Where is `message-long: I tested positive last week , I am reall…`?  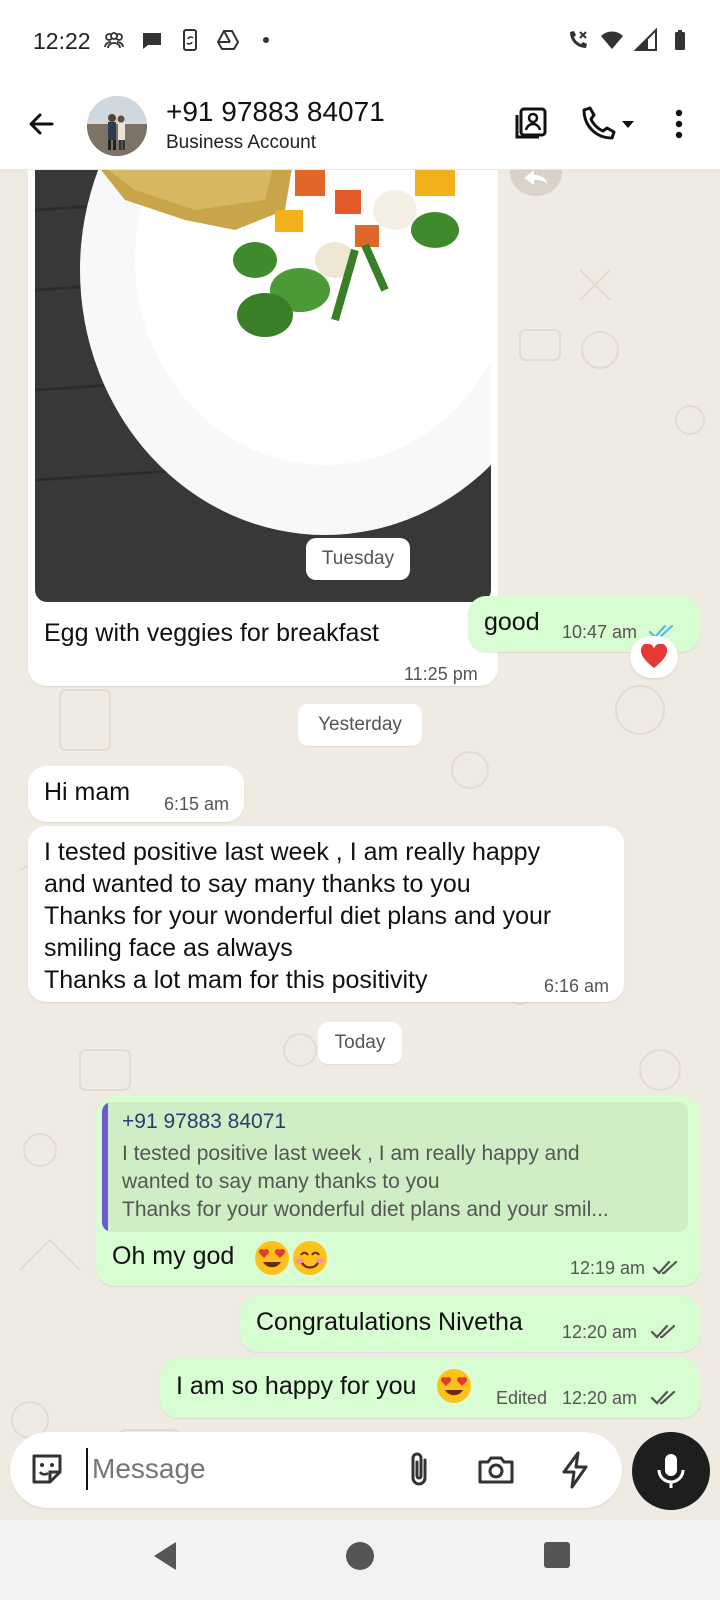
message-long: I tested positive last week , I am reall… is located at coordinates (326, 914).